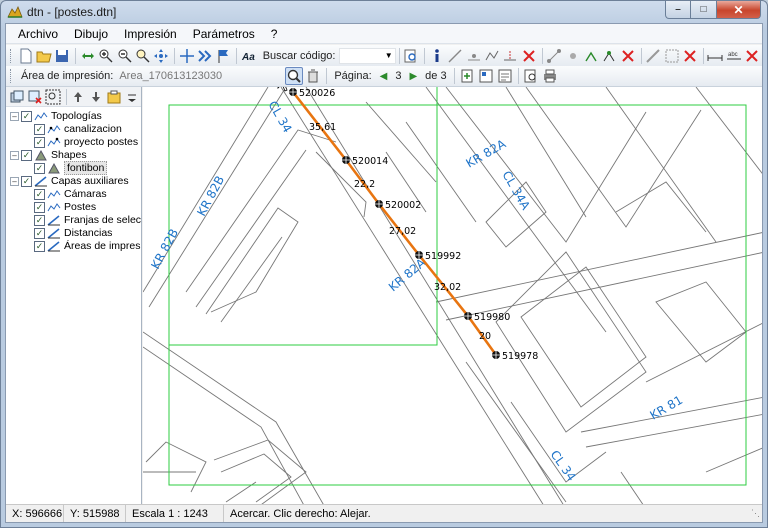 This screenshot has width=768, height=528. Describe the element at coordinates (113, 97) in the screenshot. I see `layer-properties-icon` at that location.